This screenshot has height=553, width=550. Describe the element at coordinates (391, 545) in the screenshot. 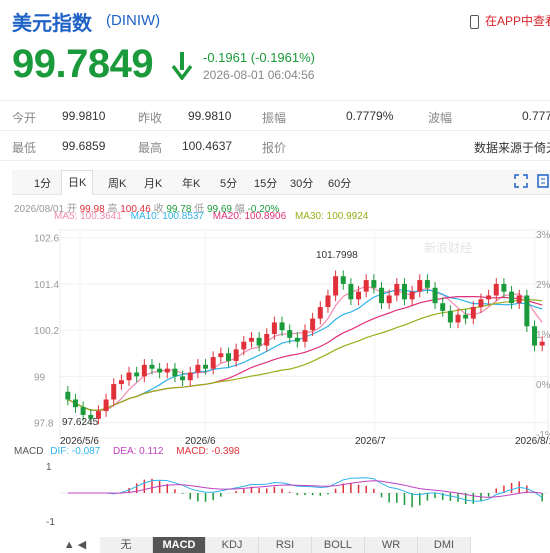

I see `indicator-tab-wr: WR` at that location.